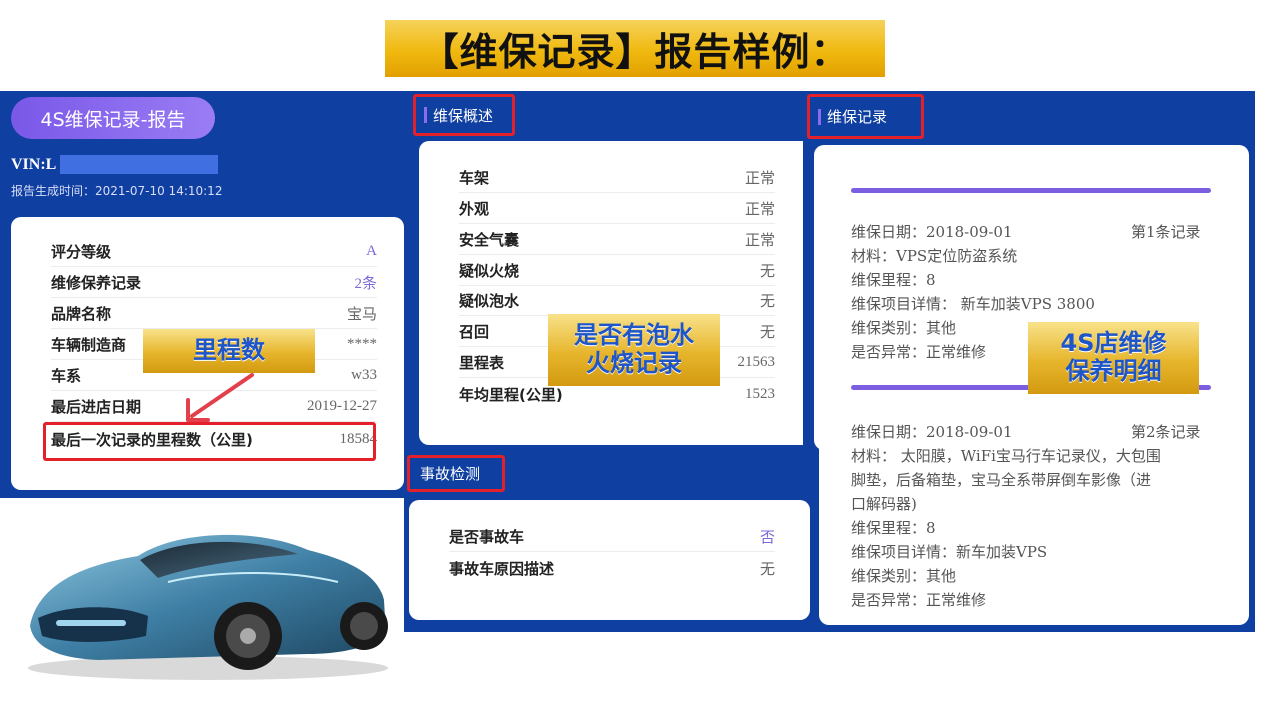  I want to click on records-section-tag: 维保记录, so click(865, 116).